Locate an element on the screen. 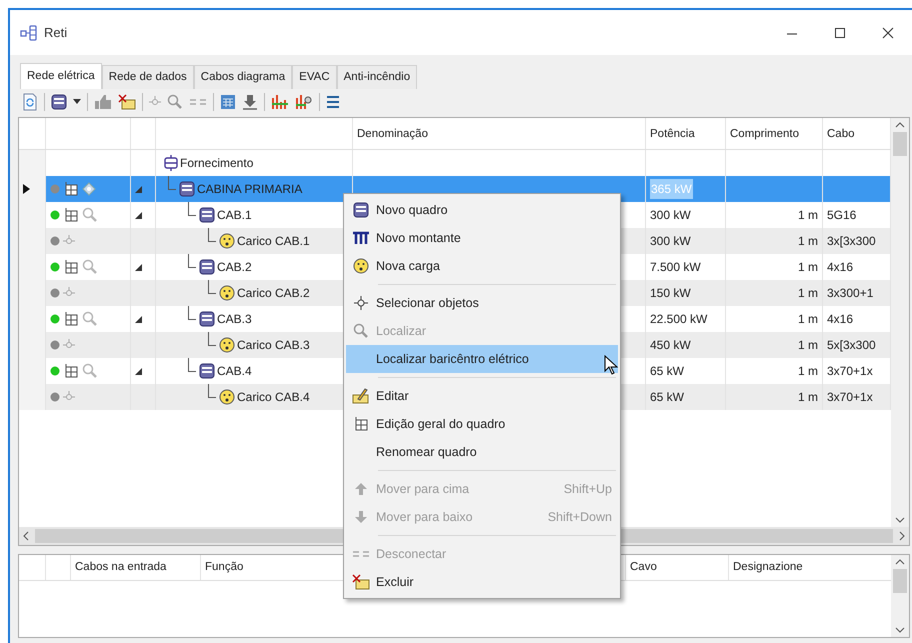 The height and width of the screenshot is (643, 912). table-cell-text: 150 kW is located at coordinates (670, 293).